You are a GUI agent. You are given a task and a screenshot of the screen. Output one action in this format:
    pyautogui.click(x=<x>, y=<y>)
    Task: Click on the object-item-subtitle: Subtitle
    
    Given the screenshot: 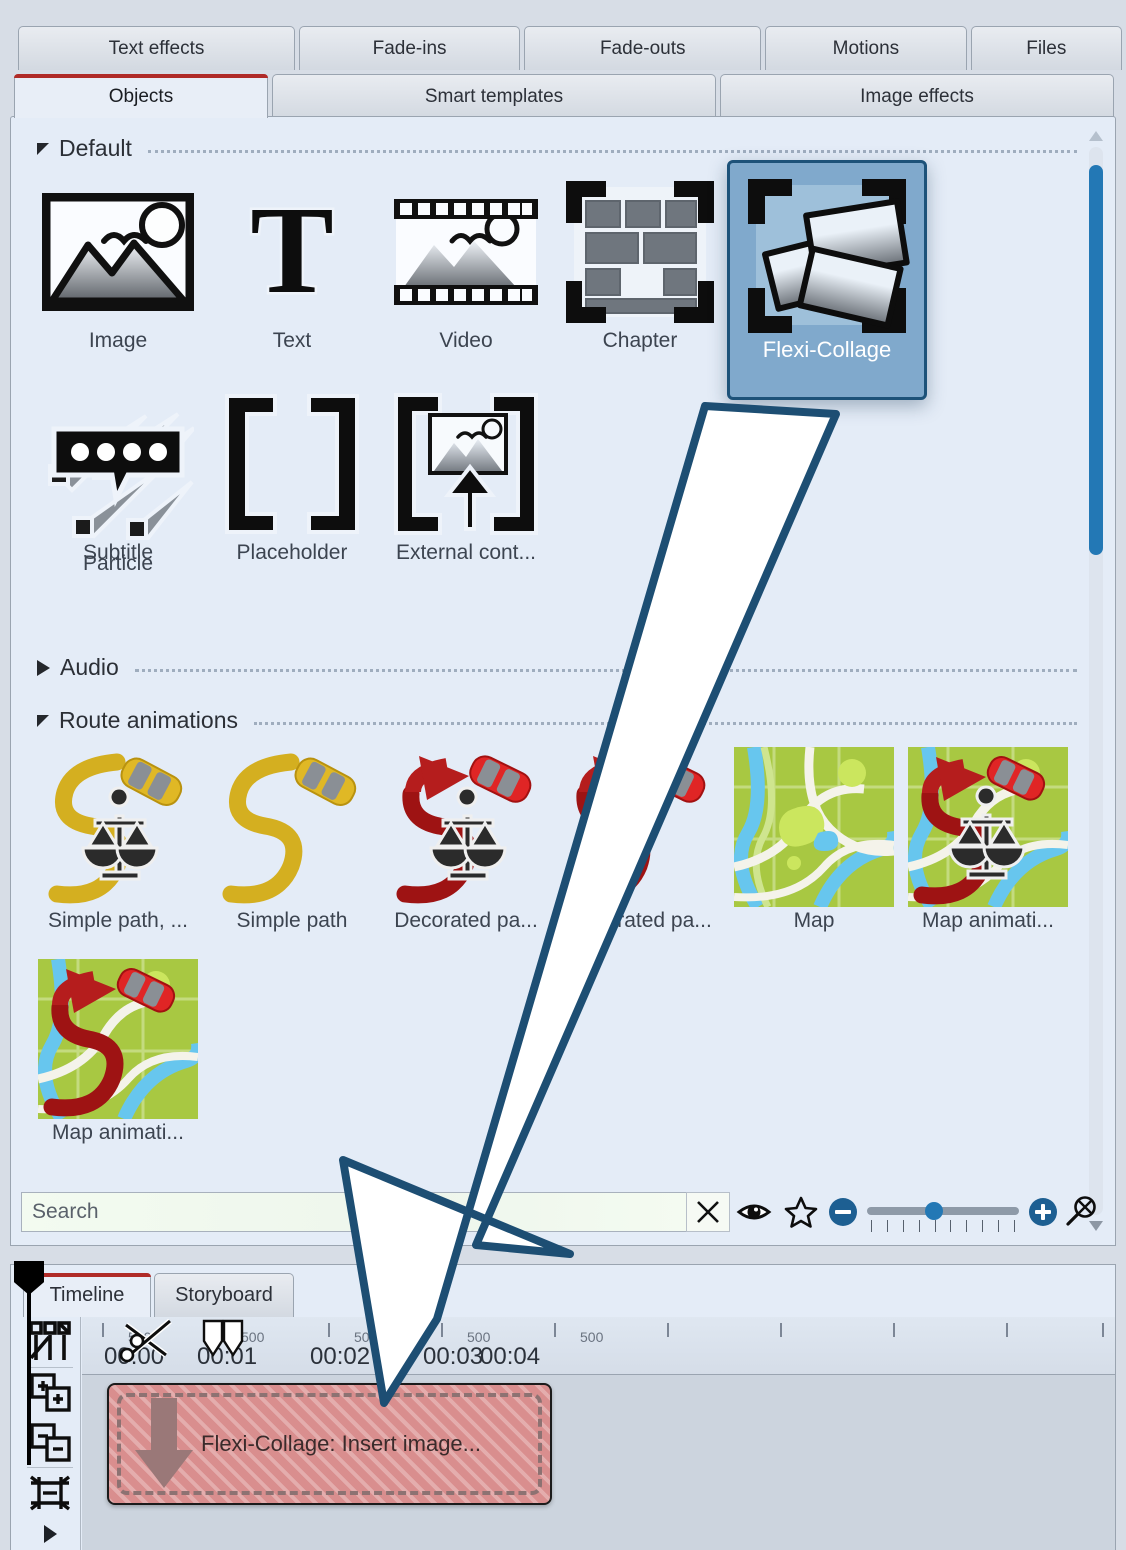 What is the action you would take?
    pyautogui.click(x=118, y=491)
    